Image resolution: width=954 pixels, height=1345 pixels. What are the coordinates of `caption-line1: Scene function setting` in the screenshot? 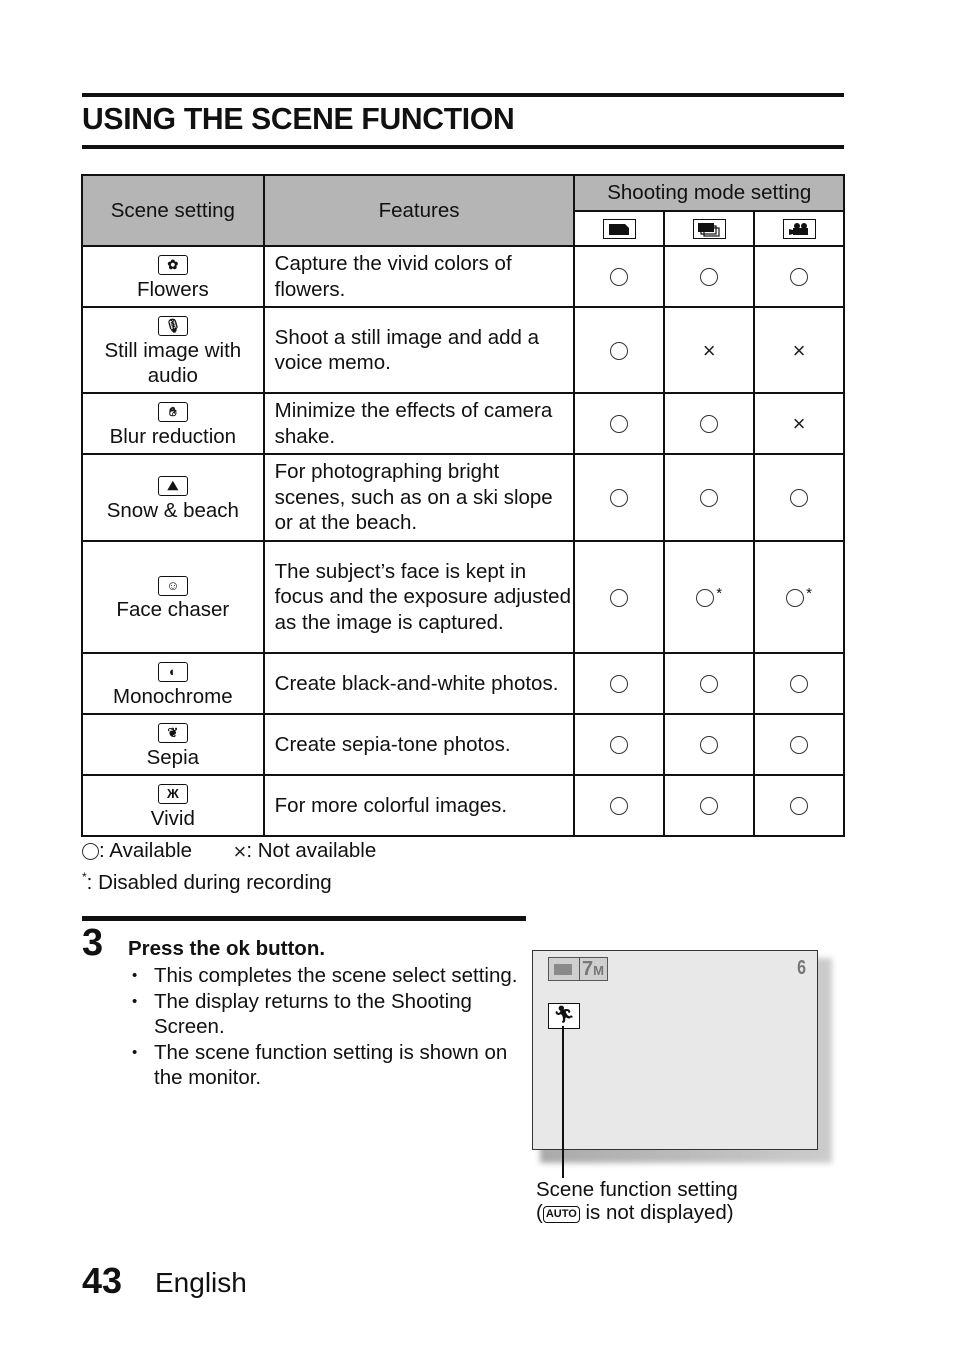 It's located at (637, 1189).